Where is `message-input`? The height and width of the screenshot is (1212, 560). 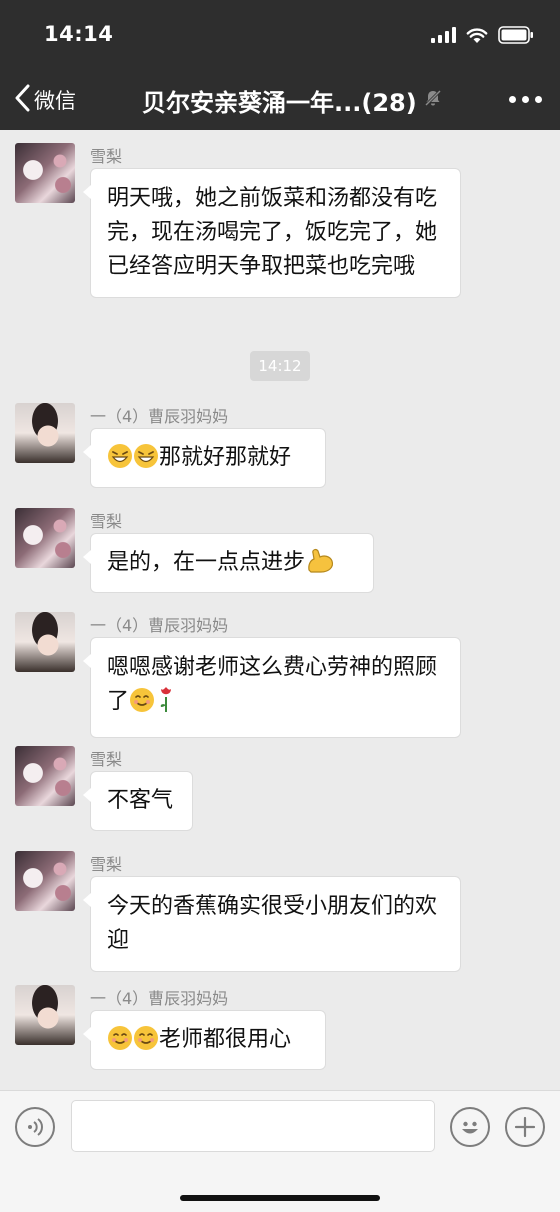 message-input is located at coordinates (253, 1126).